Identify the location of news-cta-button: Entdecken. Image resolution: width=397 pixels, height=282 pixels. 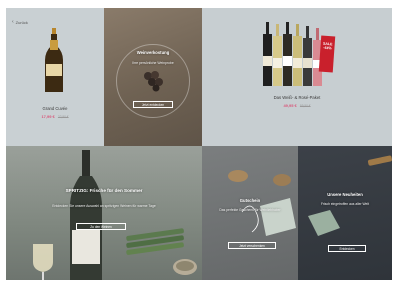
(347, 248).